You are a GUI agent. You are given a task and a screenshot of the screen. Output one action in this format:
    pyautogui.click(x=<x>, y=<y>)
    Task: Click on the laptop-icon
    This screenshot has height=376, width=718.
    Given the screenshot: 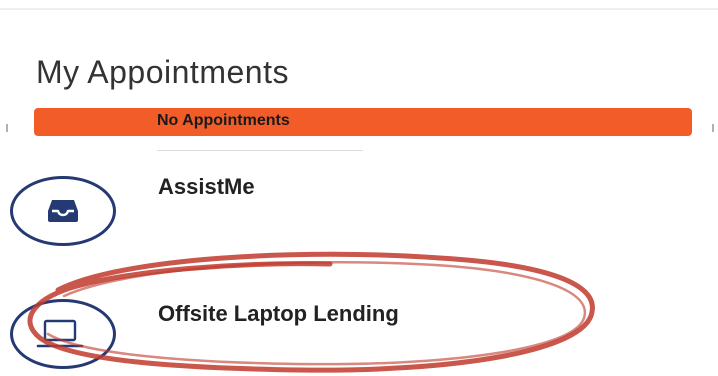 What is the action you would take?
    pyautogui.click(x=63, y=334)
    